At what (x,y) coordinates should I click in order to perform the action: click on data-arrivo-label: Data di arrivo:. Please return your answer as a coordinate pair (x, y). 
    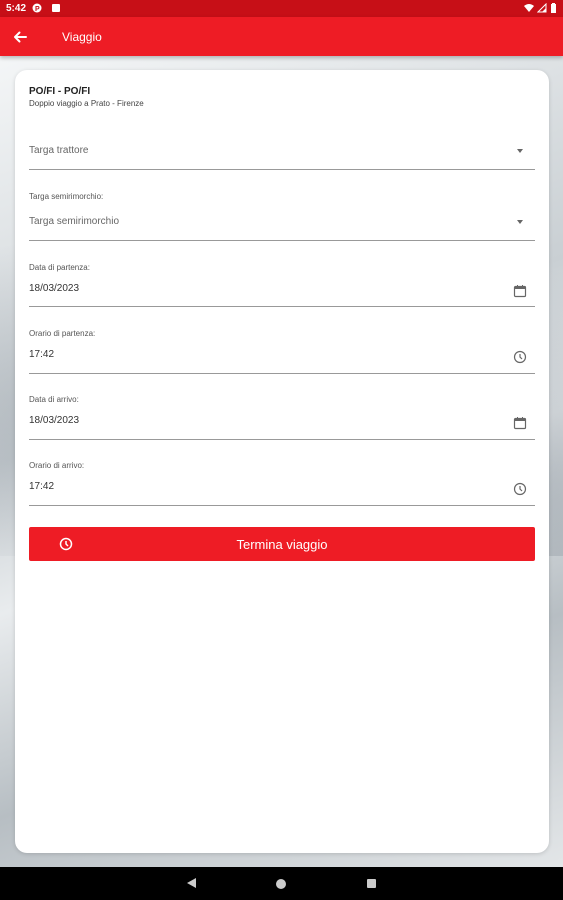
    Looking at the image, I should click on (54, 399).